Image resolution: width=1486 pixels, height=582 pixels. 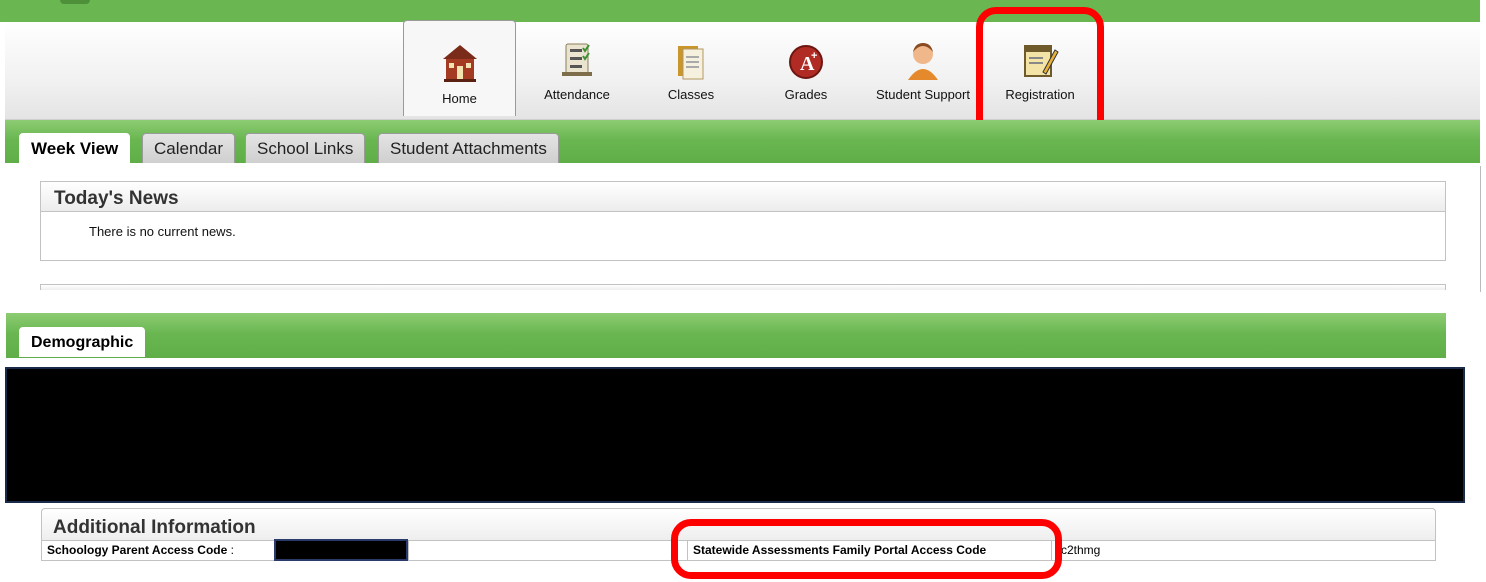 I want to click on news-title: Today's News, so click(x=743, y=197).